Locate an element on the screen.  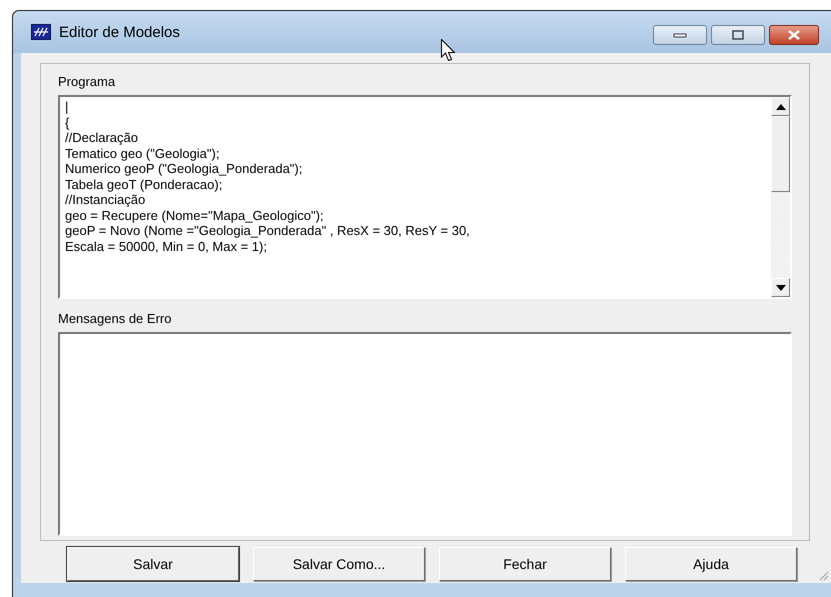
close-button is located at coordinates (794, 35).